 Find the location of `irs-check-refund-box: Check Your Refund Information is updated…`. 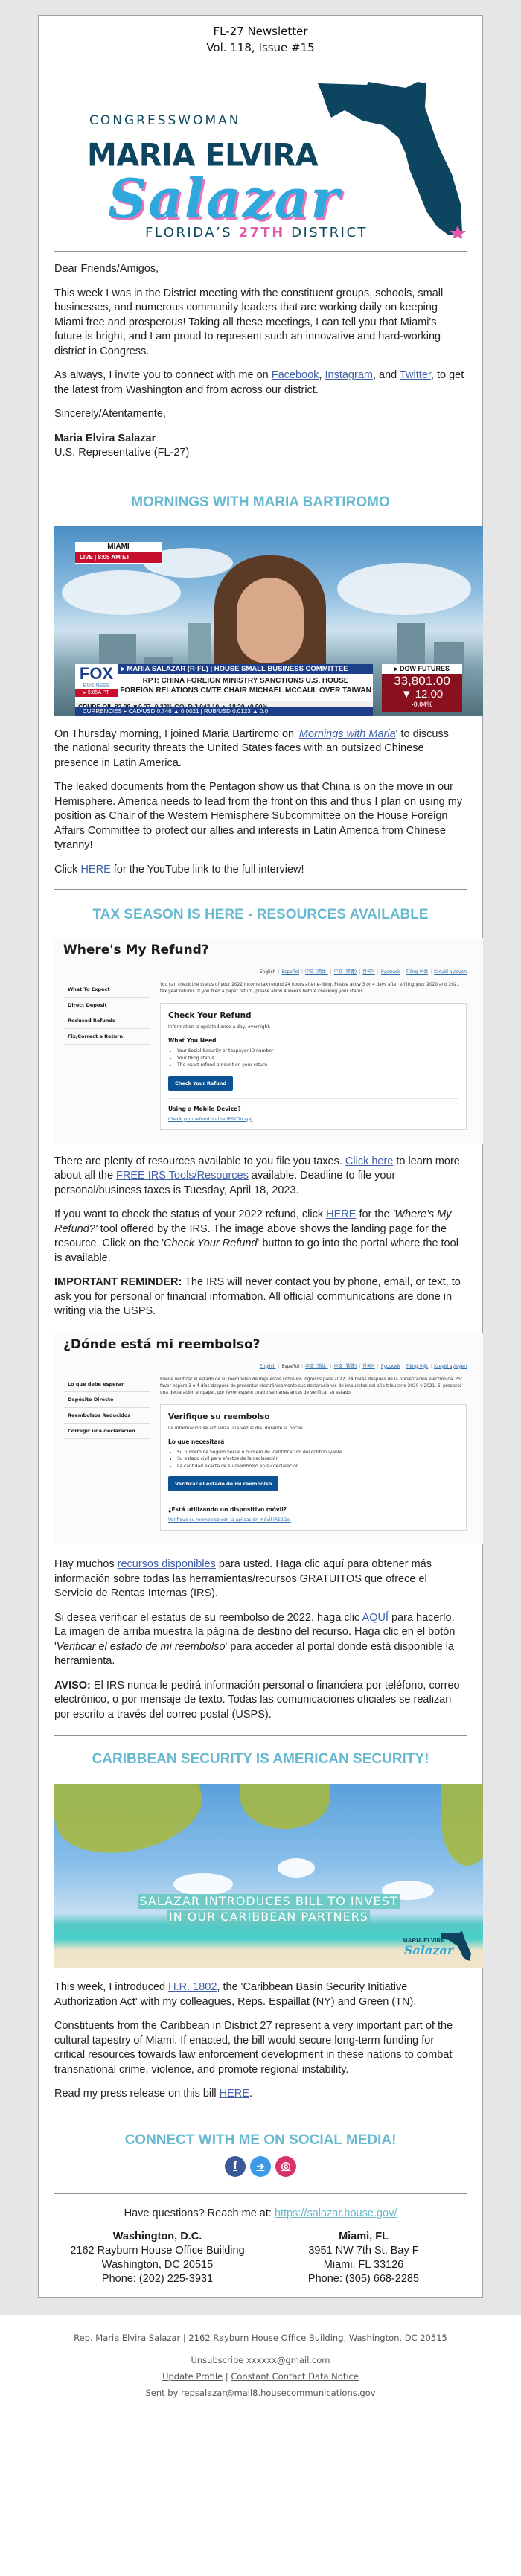

irs-check-refund-box: Check Your Refund Information is updated… is located at coordinates (314, 1066).